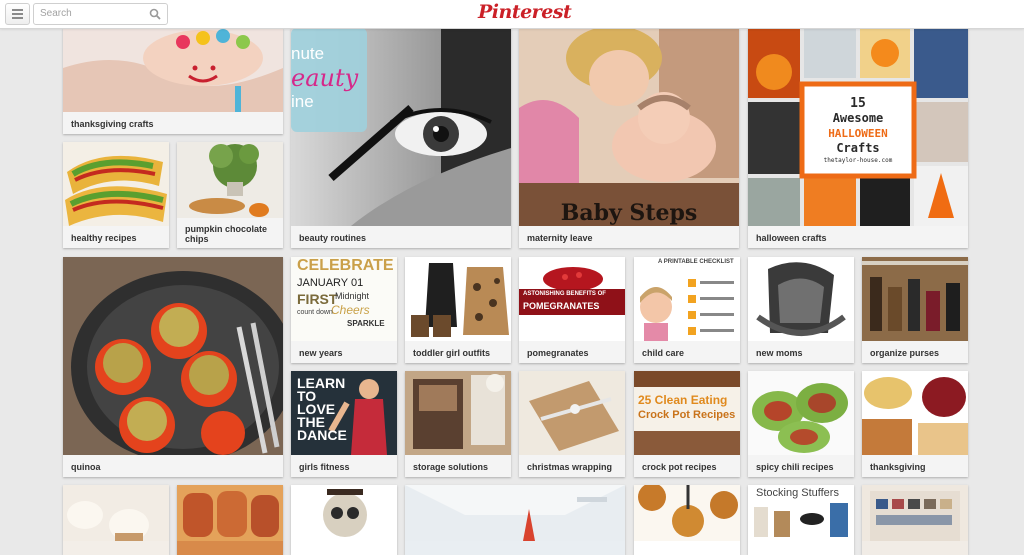 The height and width of the screenshot is (555, 1024). What do you see at coordinates (86, 467) in the screenshot?
I see `board-label: quinoa` at bounding box center [86, 467].